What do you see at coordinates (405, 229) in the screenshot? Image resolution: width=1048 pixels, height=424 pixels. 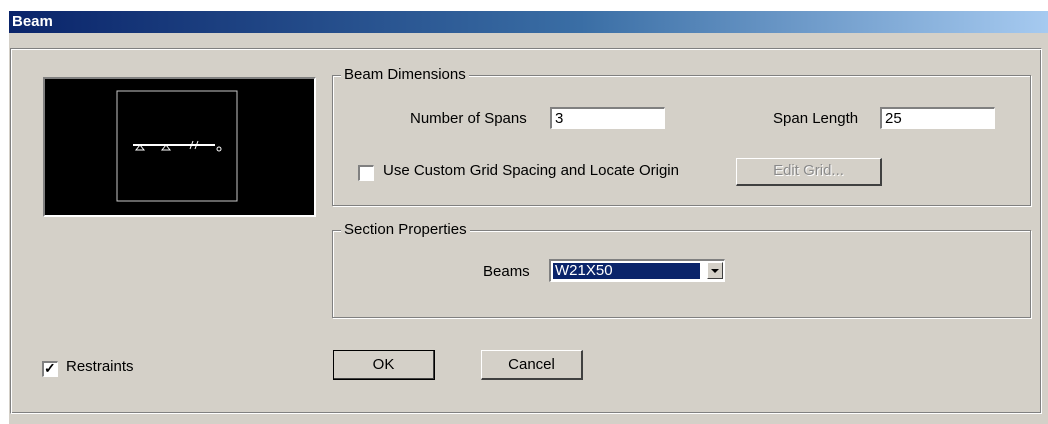 I see `section-properties-legend: Section Properties` at bounding box center [405, 229].